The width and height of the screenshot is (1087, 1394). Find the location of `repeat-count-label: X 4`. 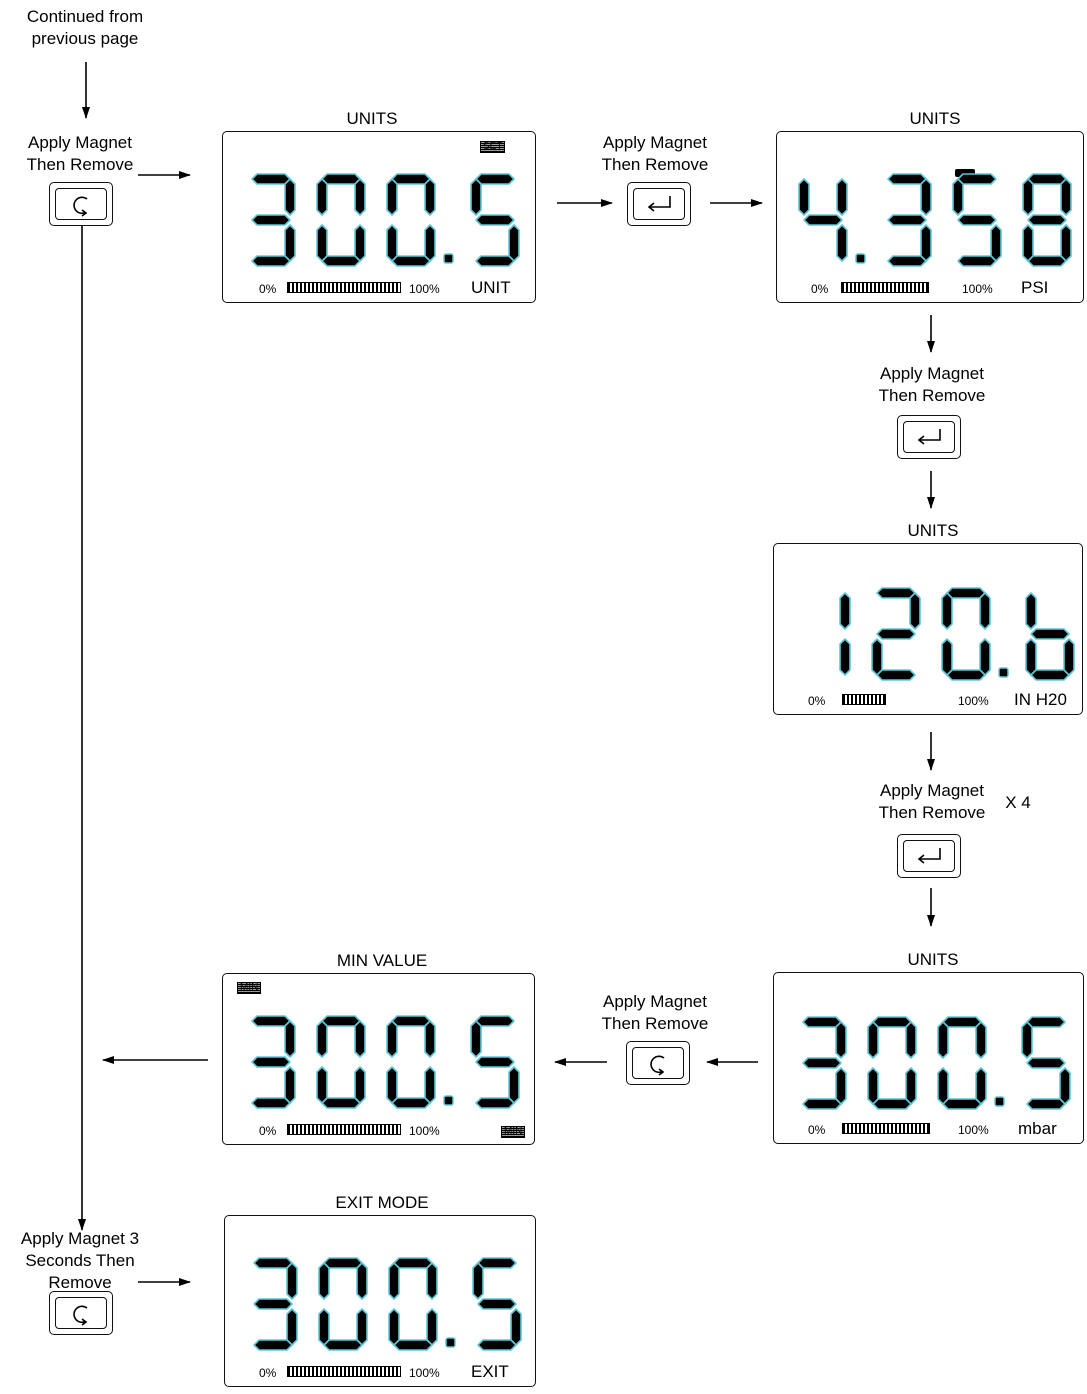

repeat-count-label: X 4 is located at coordinates (1018, 802).